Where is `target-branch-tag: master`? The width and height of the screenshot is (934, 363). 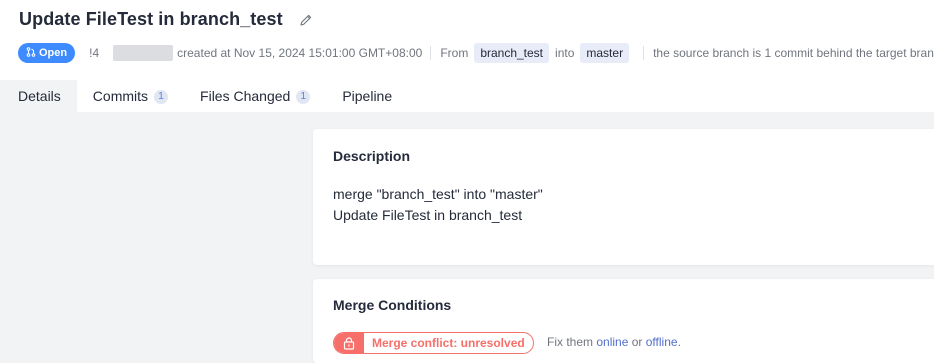 target-branch-tag: master is located at coordinates (605, 53).